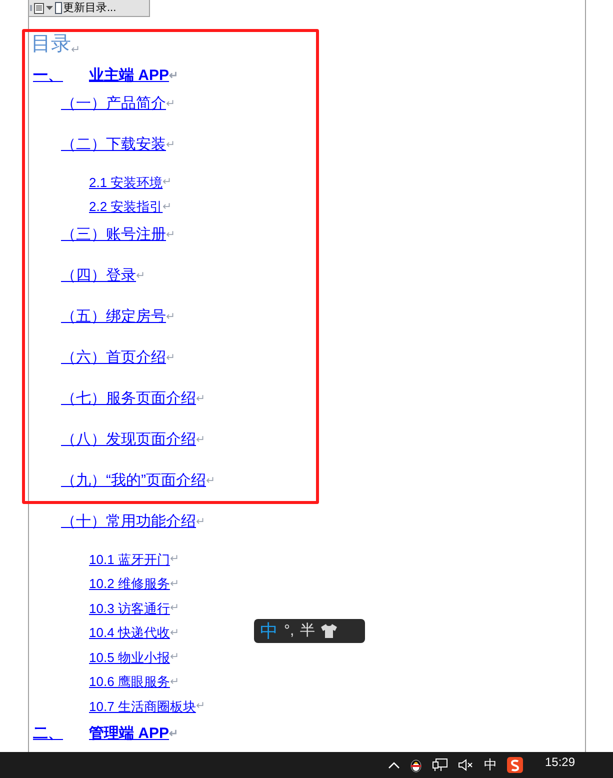  What do you see at coordinates (466, 765) in the screenshot?
I see `muted-speaker-icon` at bounding box center [466, 765].